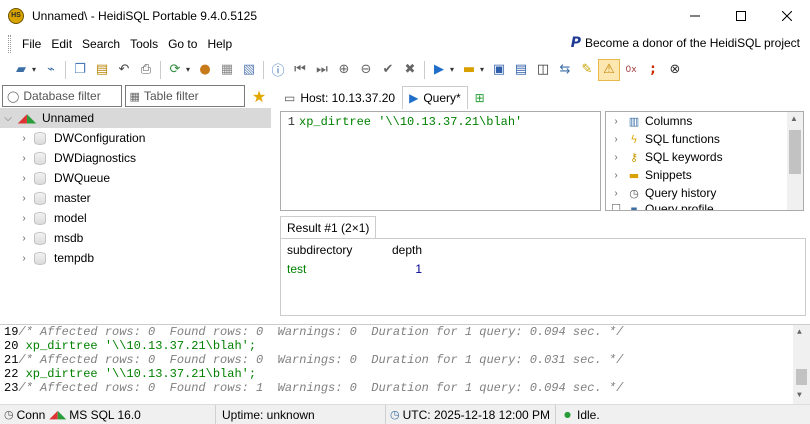  I want to click on open-dropdown-icon: ▾, so click(484, 69).